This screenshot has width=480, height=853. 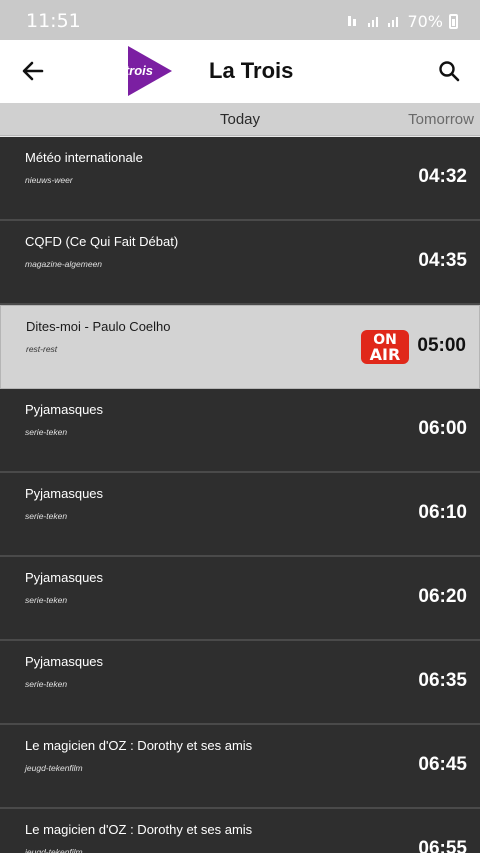 I want to click on channel-logo: latrois, so click(x=143, y=71).